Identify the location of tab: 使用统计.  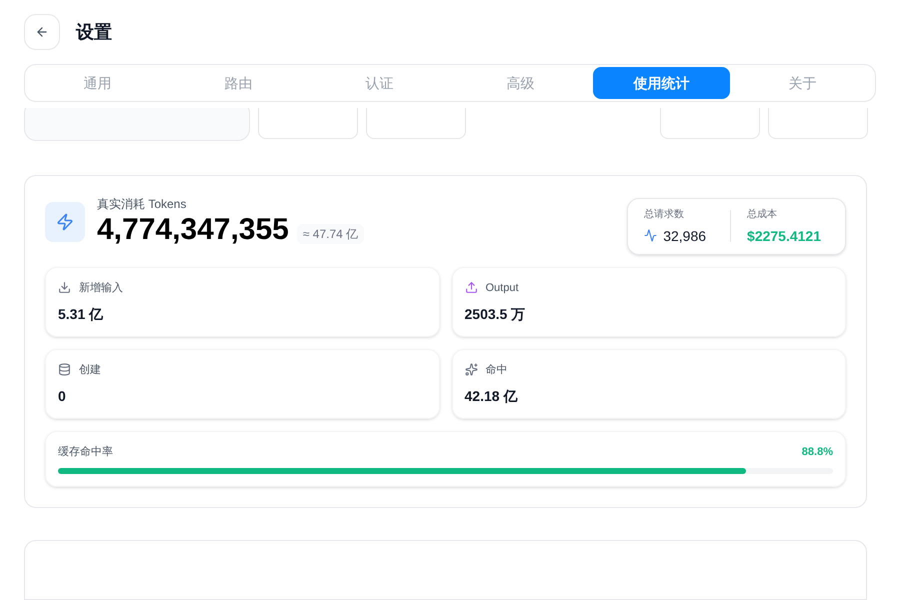
(661, 83).